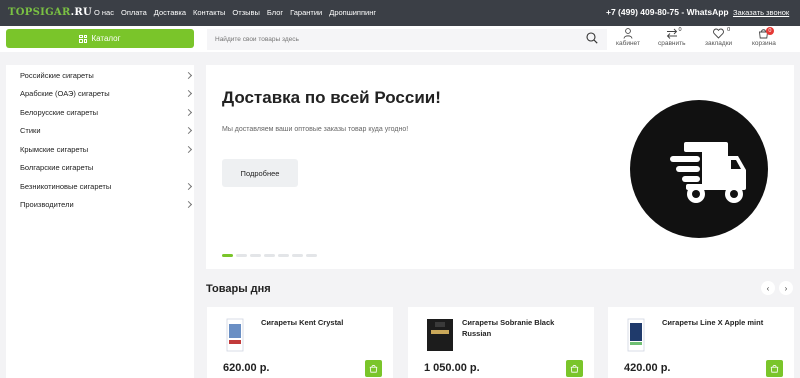 This screenshot has width=800, height=378. What do you see at coordinates (764, 37) in the screenshot?
I see `cart-button: 0 корзина` at bounding box center [764, 37].